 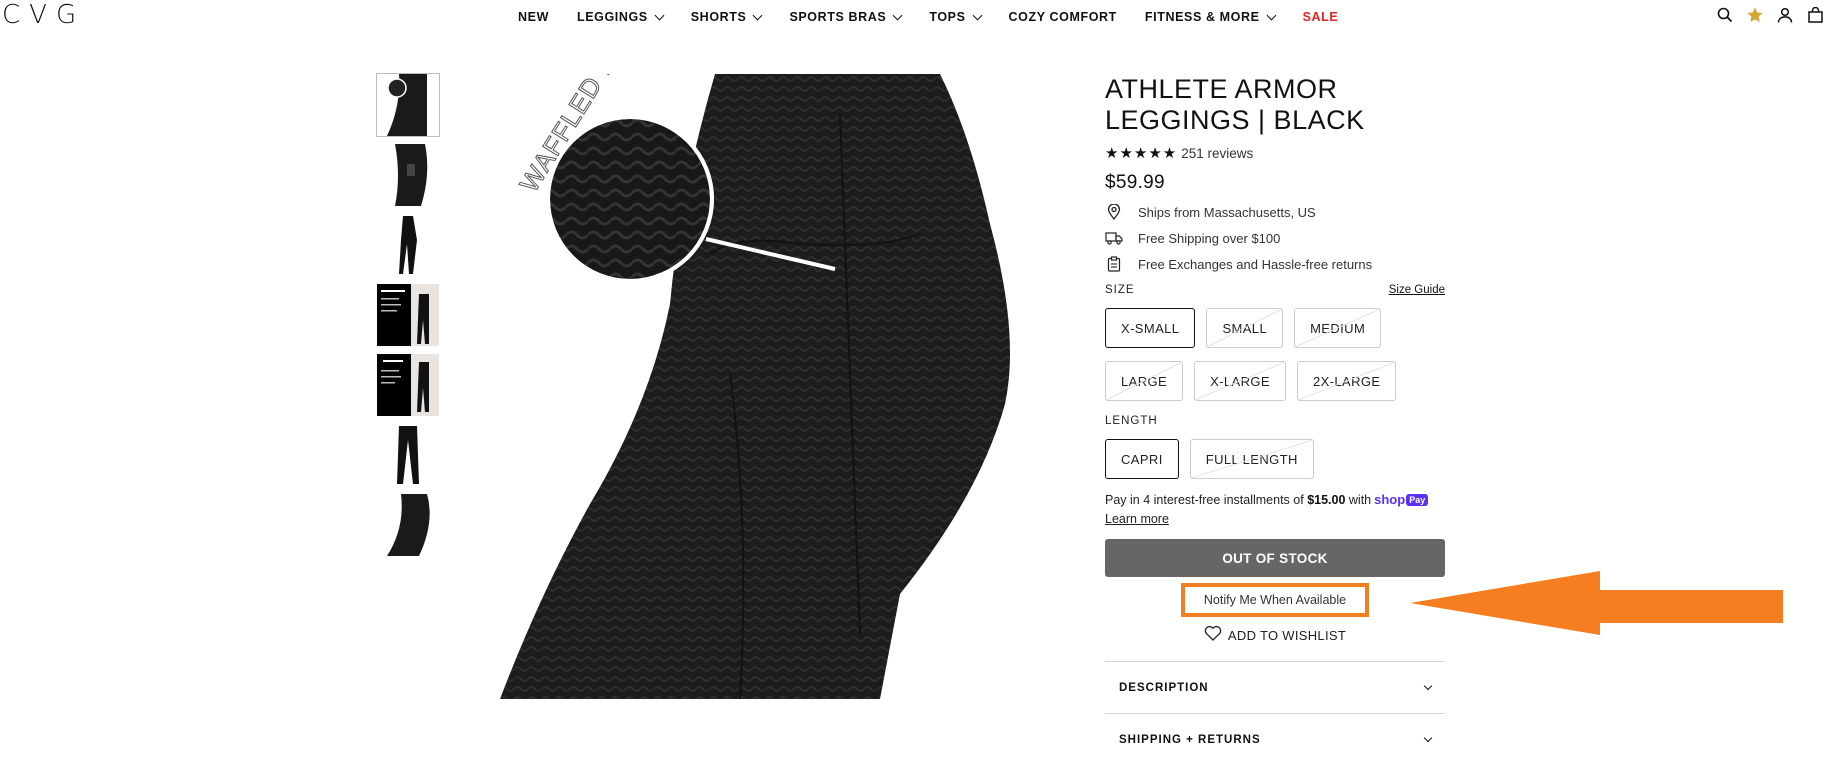 I want to click on size-option-label: X-LARGE, so click(x=1240, y=381).